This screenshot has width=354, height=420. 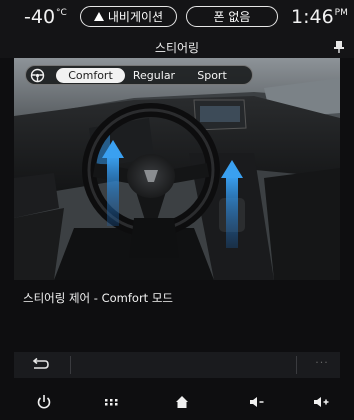 What do you see at coordinates (45, 17) in the screenshot?
I see `outside-temperature: -40°C` at bounding box center [45, 17].